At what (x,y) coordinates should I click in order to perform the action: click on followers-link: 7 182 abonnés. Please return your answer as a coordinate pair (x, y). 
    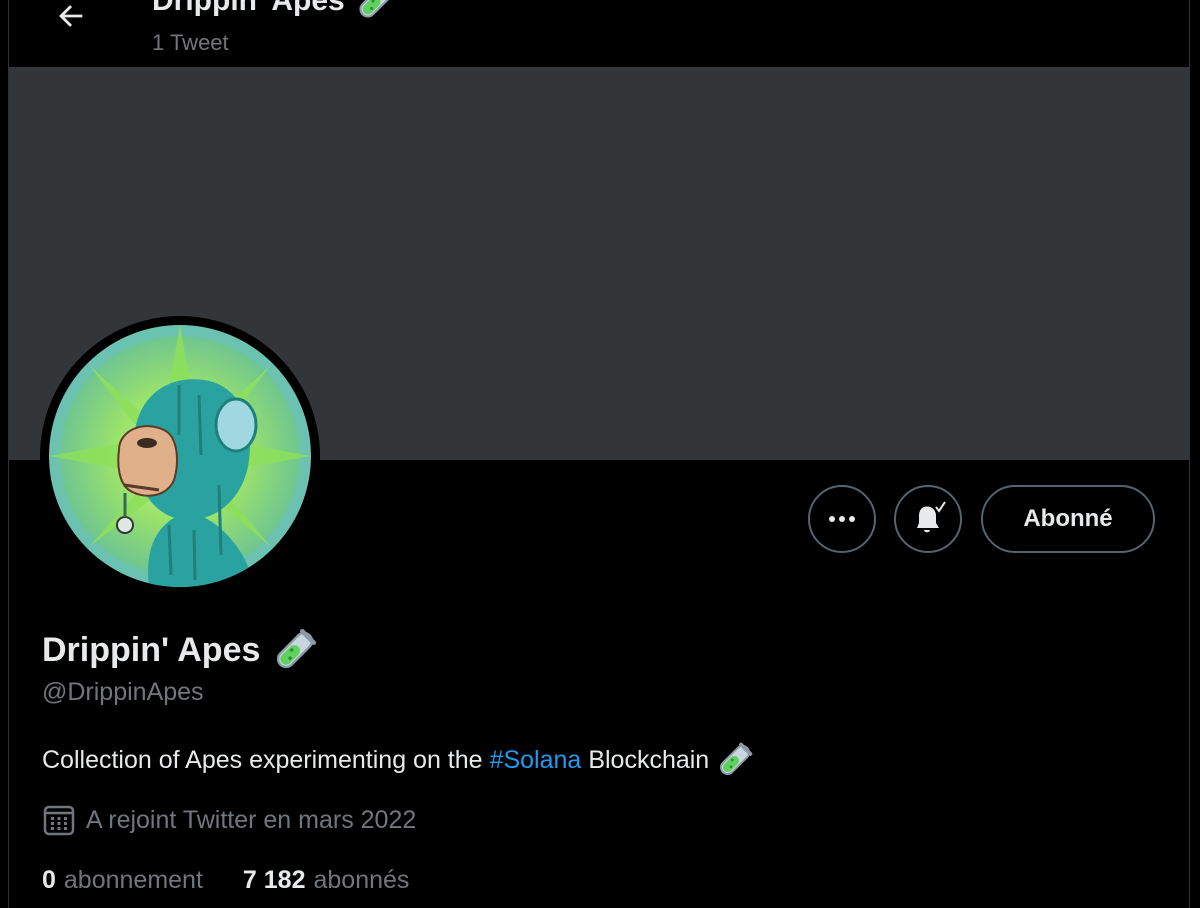
    Looking at the image, I should click on (326, 880).